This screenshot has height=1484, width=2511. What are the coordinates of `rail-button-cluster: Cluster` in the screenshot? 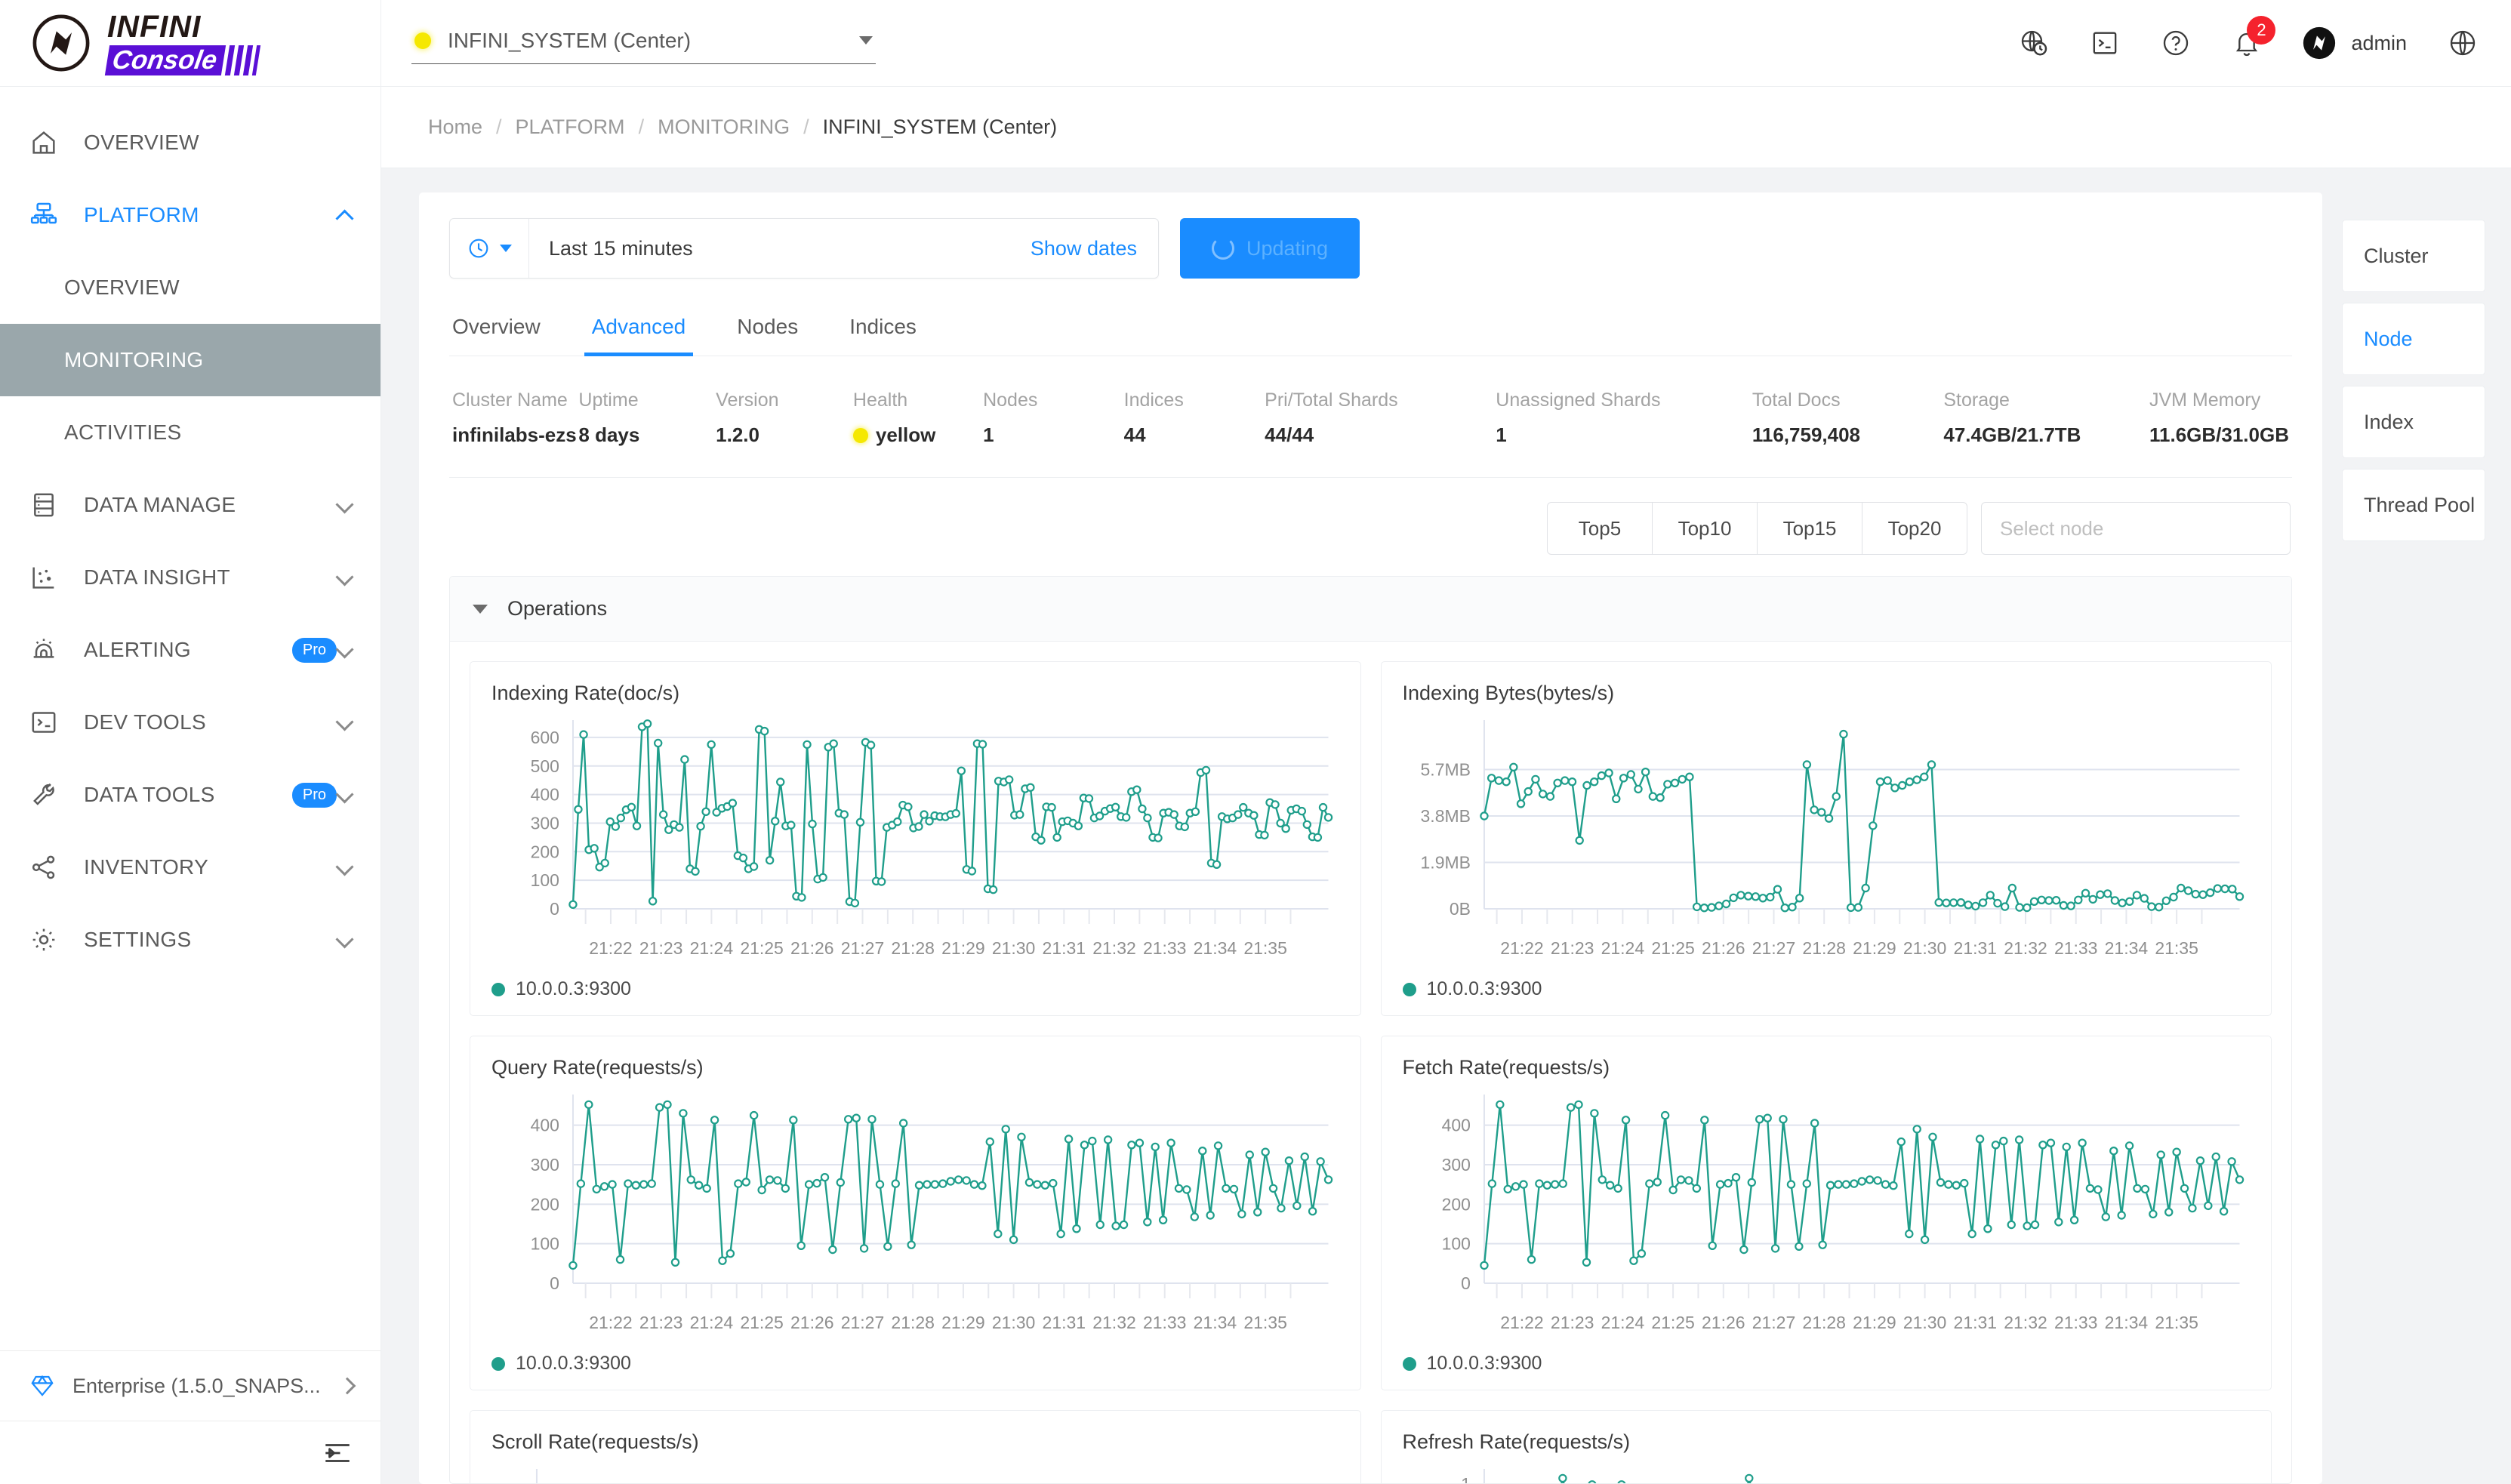 It's located at (2413, 256).